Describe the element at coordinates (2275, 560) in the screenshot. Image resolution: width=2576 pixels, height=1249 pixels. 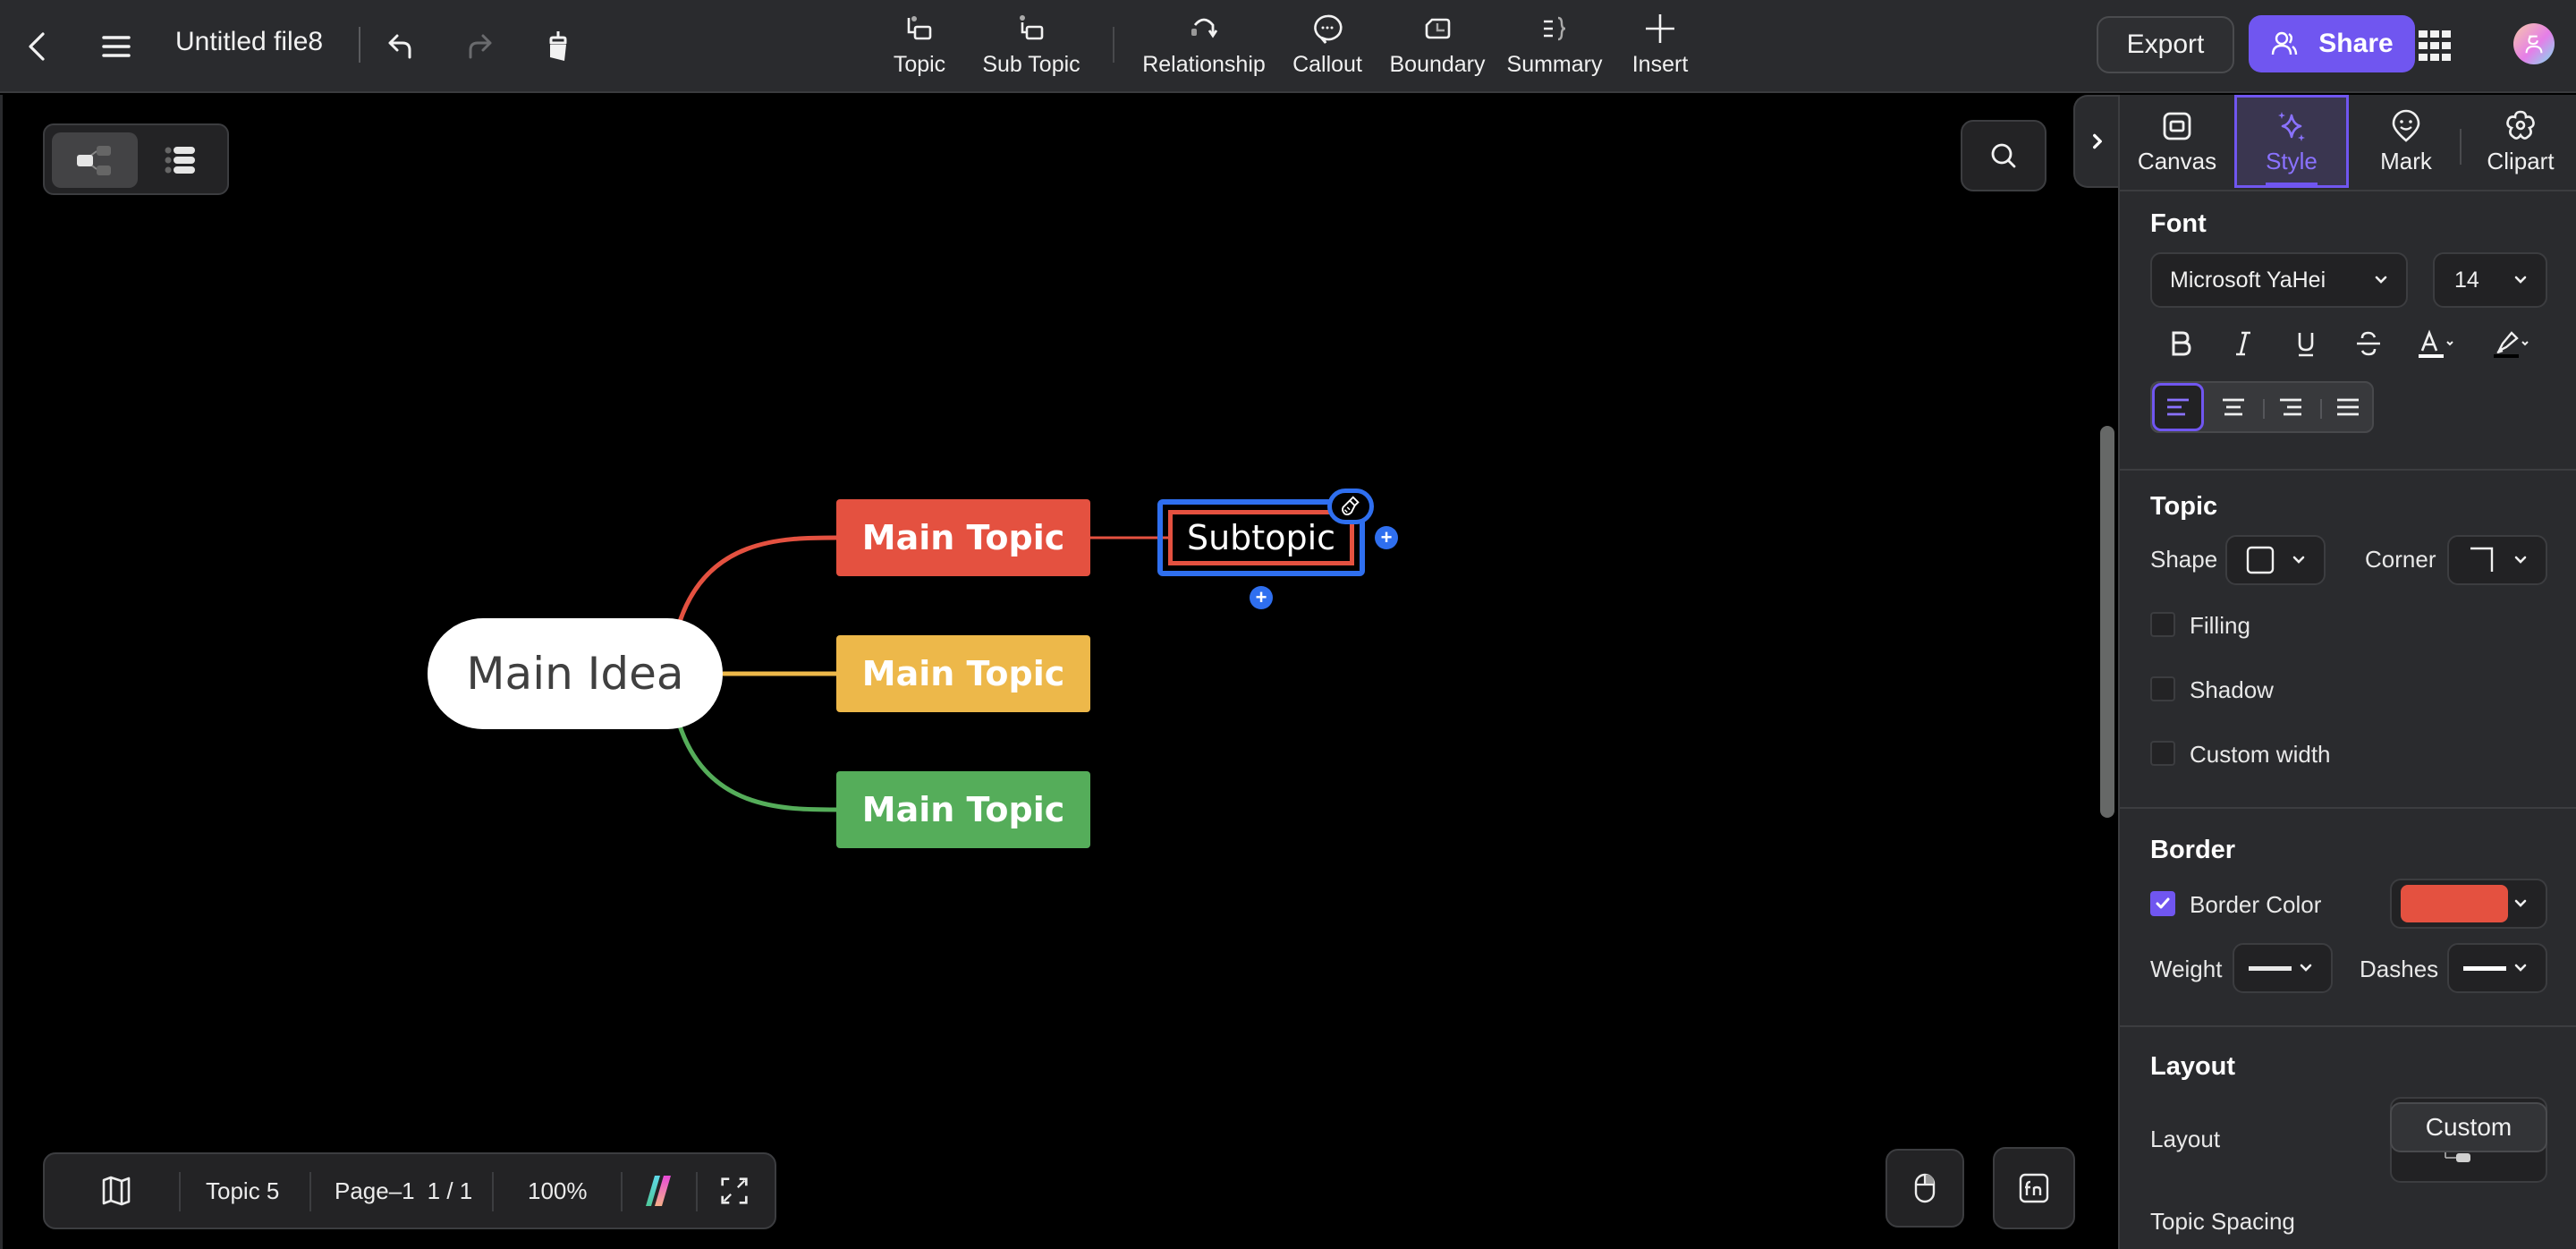
I see `shape-dropdown` at that location.